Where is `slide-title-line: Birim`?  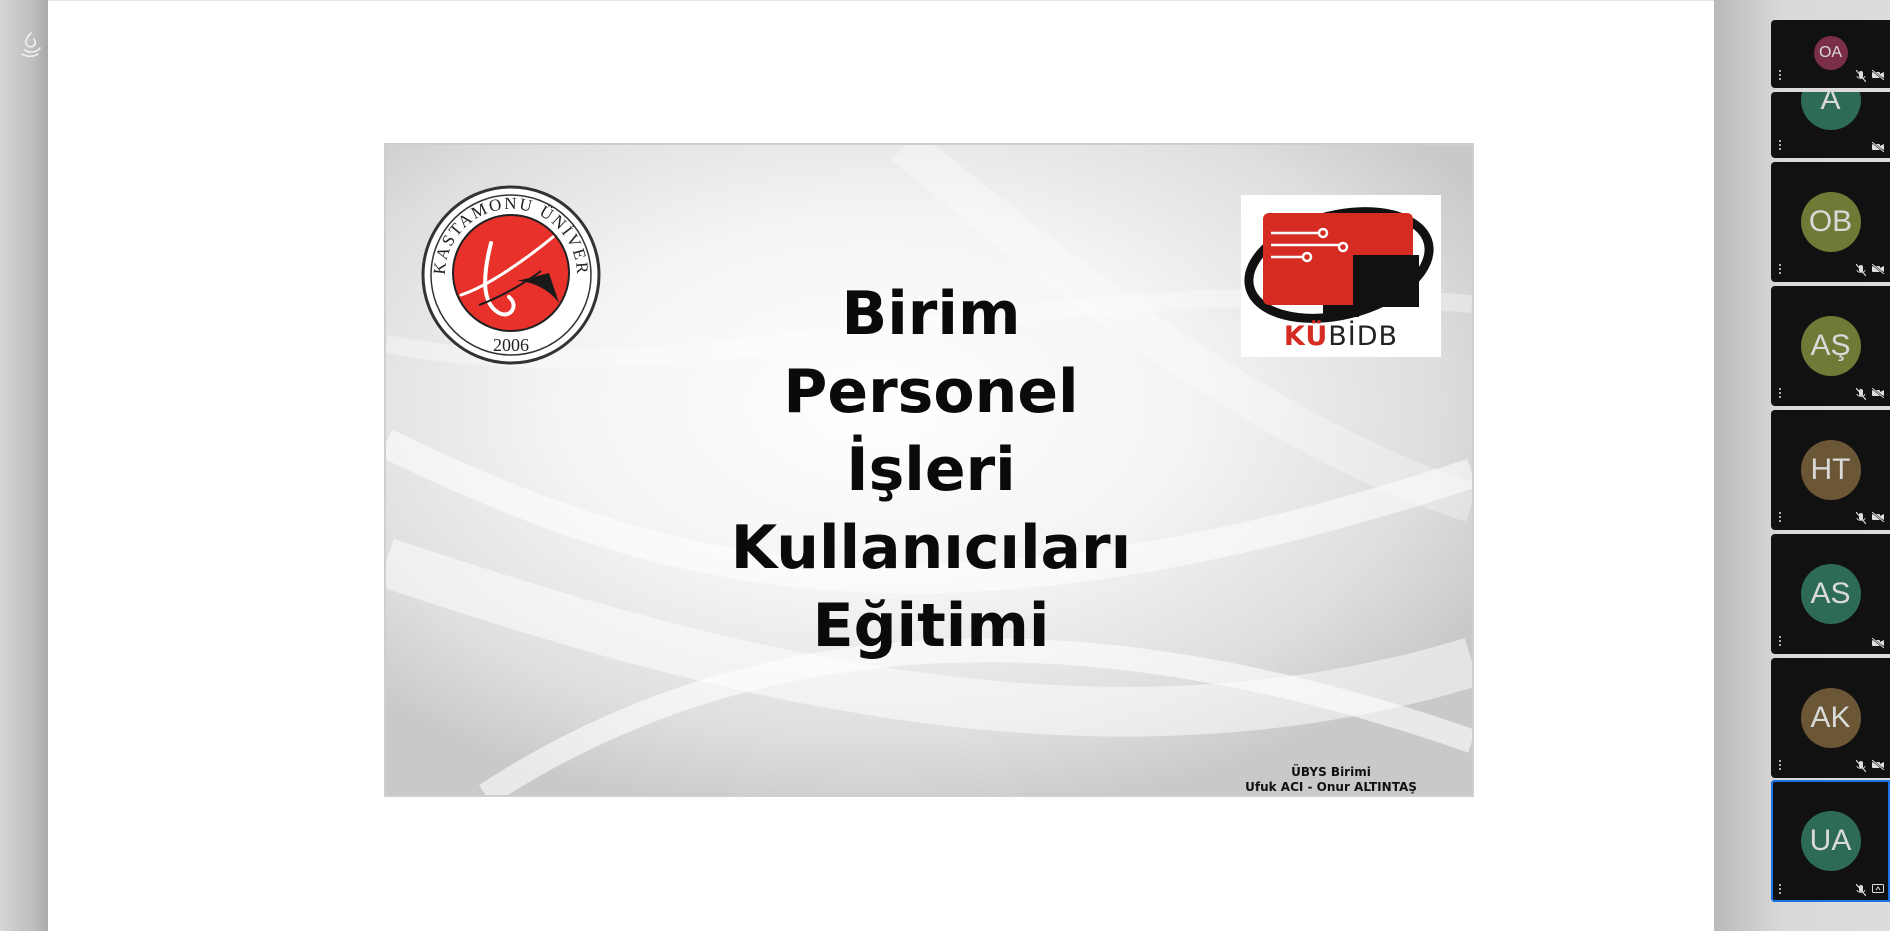 slide-title-line: Birim is located at coordinates (931, 314).